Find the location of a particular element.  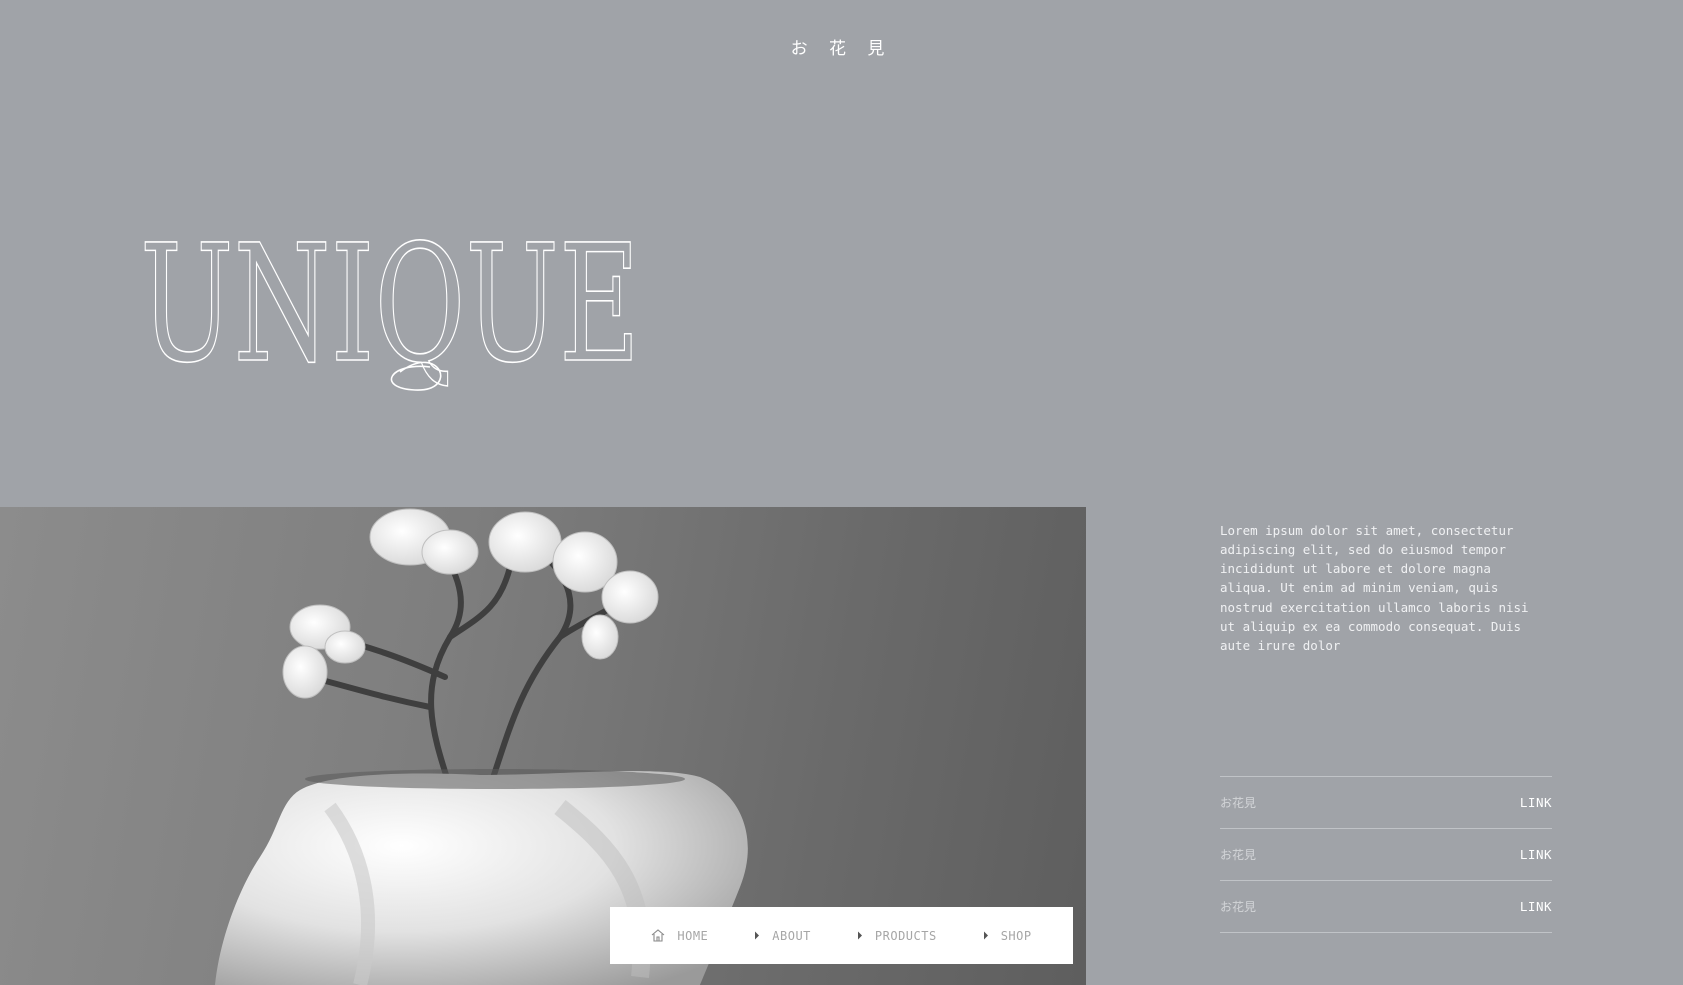

nav-item-label: PRODUCTS is located at coordinates (905, 935).